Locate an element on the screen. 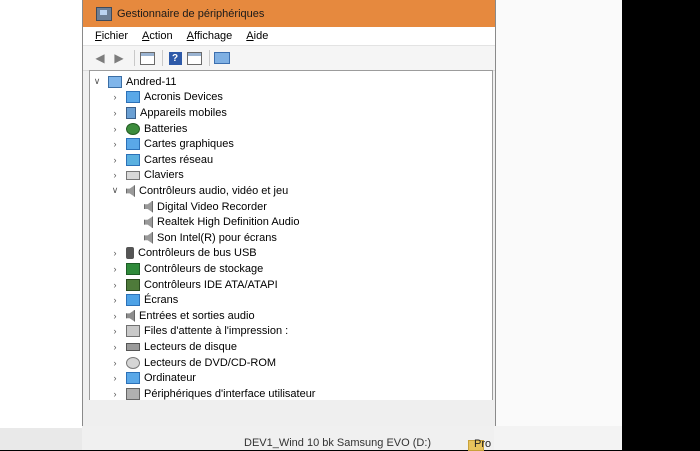  tree-category: ∨ Contrôleurs audio, vidéo et jeu is located at coordinates (199, 191).